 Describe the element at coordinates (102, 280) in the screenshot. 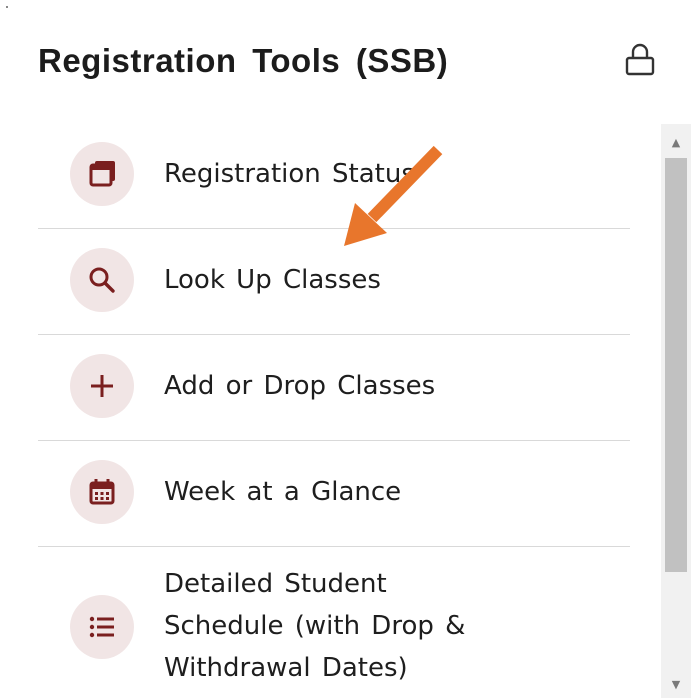

I see `search-icon` at that location.